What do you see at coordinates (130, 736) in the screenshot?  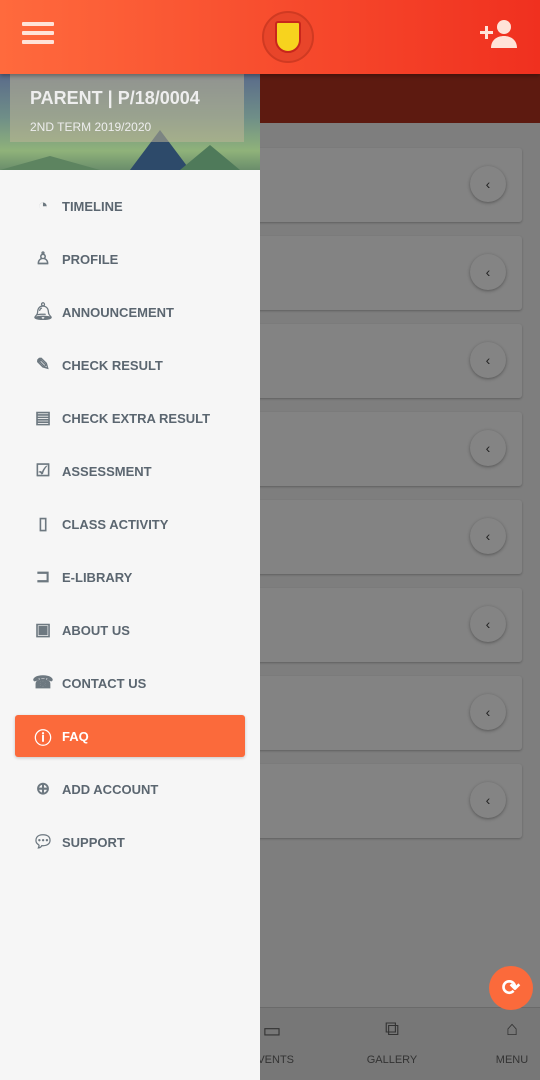 I see `drawer-item-faq: ⓘ FAQ` at bounding box center [130, 736].